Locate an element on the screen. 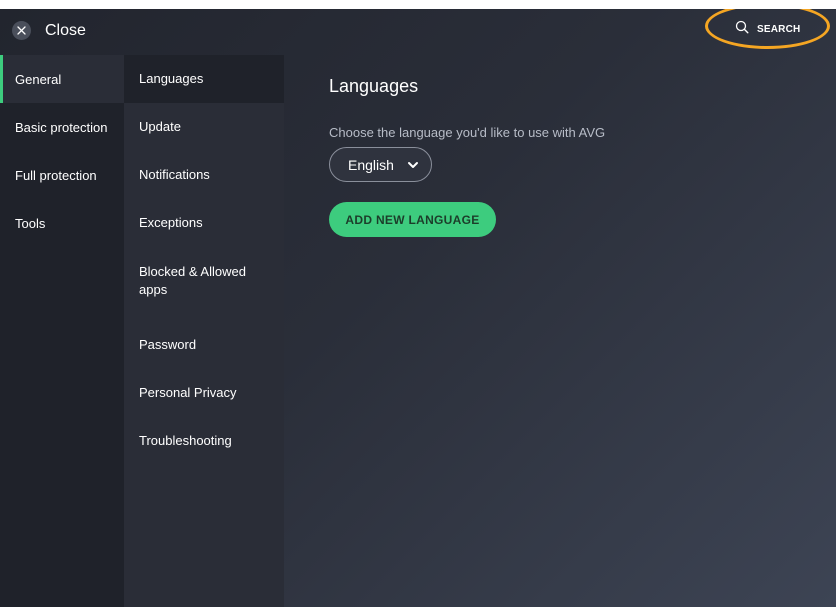  subnav-item-password: Password is located at coordinates (204, 345).